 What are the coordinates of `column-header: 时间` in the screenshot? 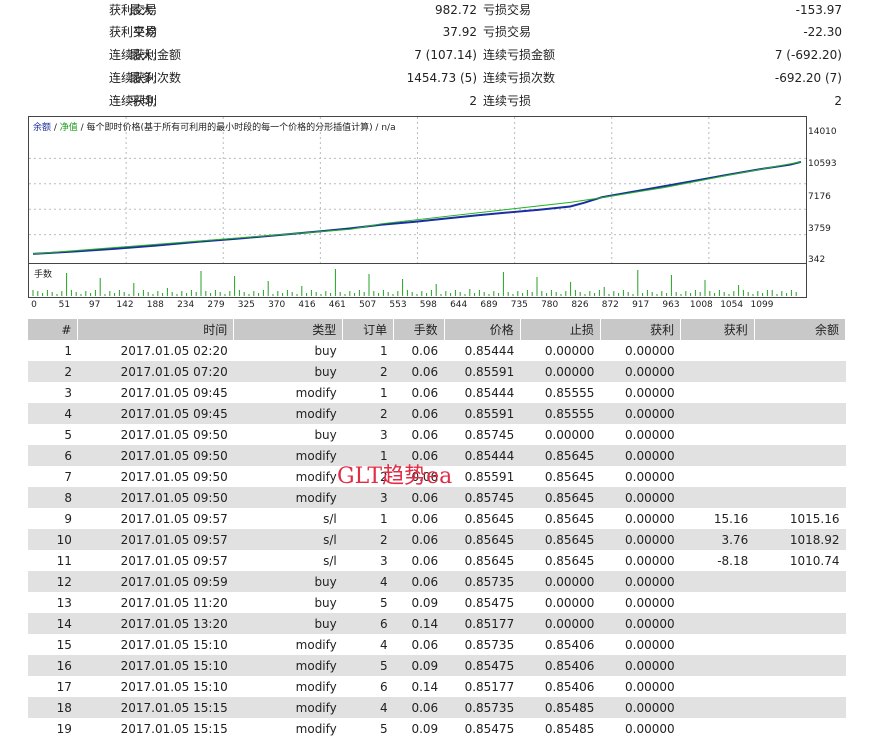 It's located at (156, 329).